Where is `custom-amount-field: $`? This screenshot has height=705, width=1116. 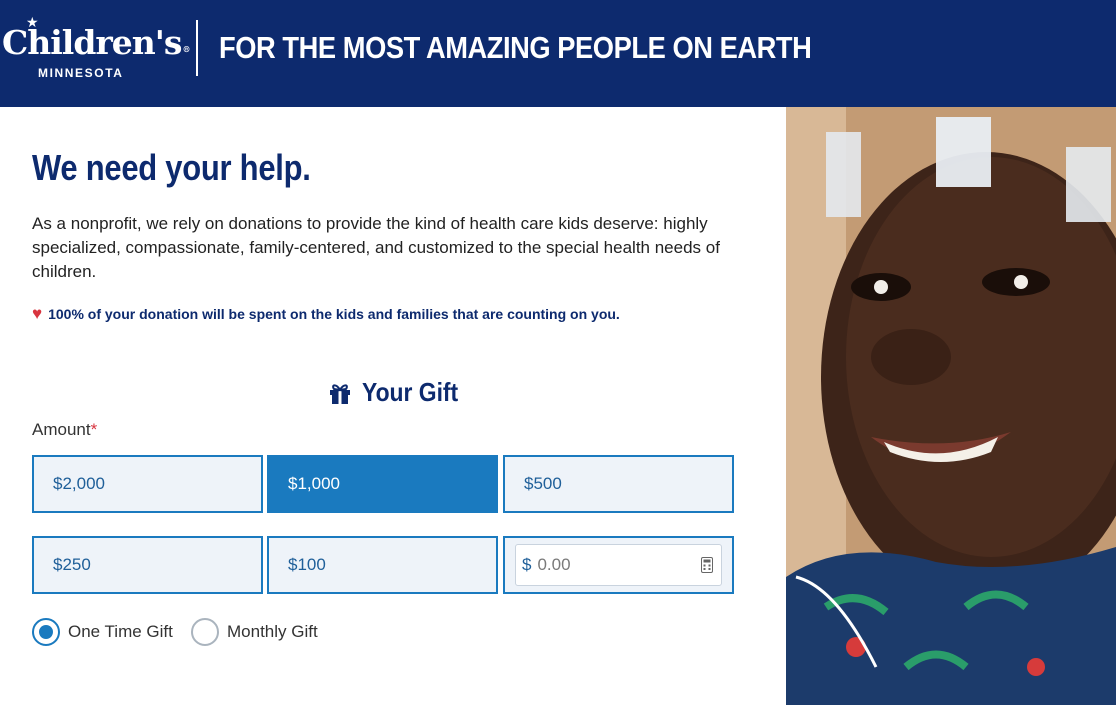 custom-amount-field: $ is located at coordinates (618, 565).